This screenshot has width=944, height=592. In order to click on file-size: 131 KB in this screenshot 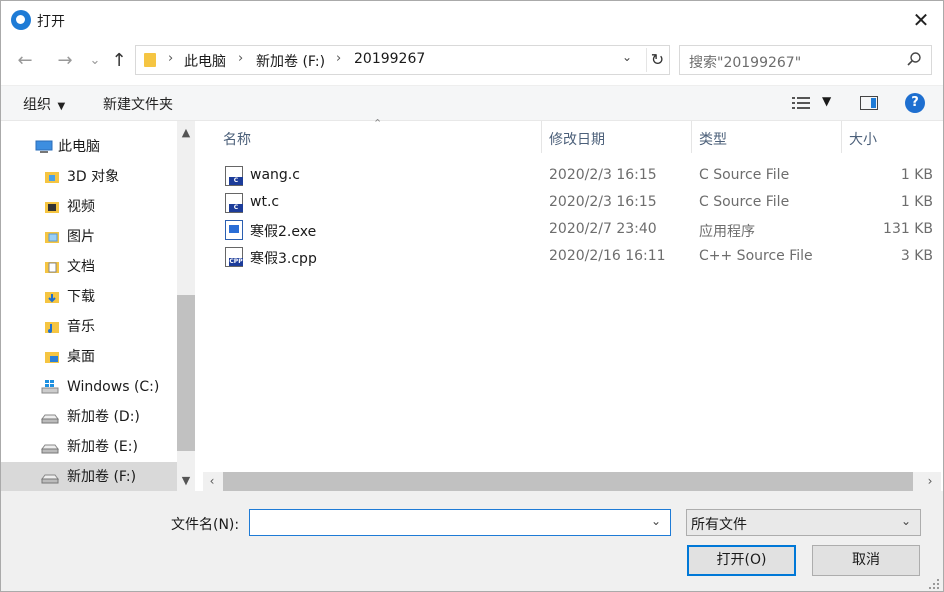, I will do `click(908, 229)`.